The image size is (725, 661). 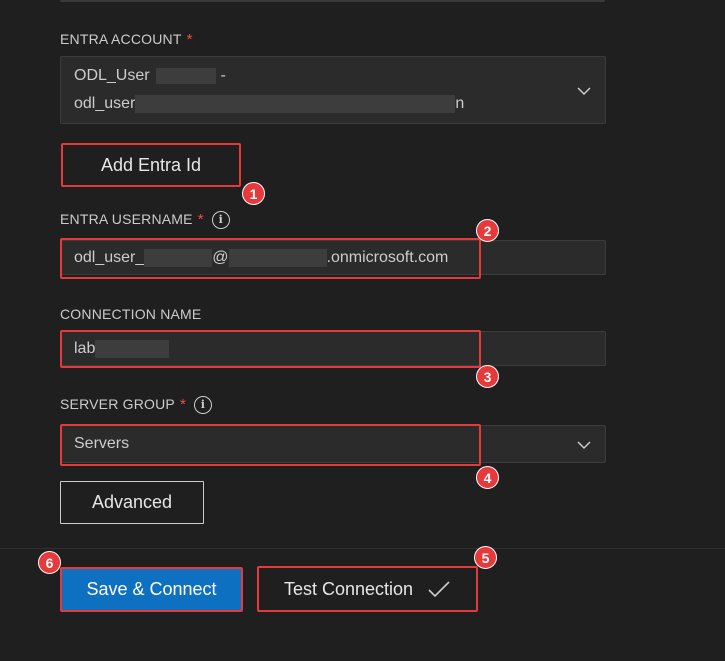 I want to click on entra-username-label: ENTRA USERNAME * i, so click(x=145, y=220).